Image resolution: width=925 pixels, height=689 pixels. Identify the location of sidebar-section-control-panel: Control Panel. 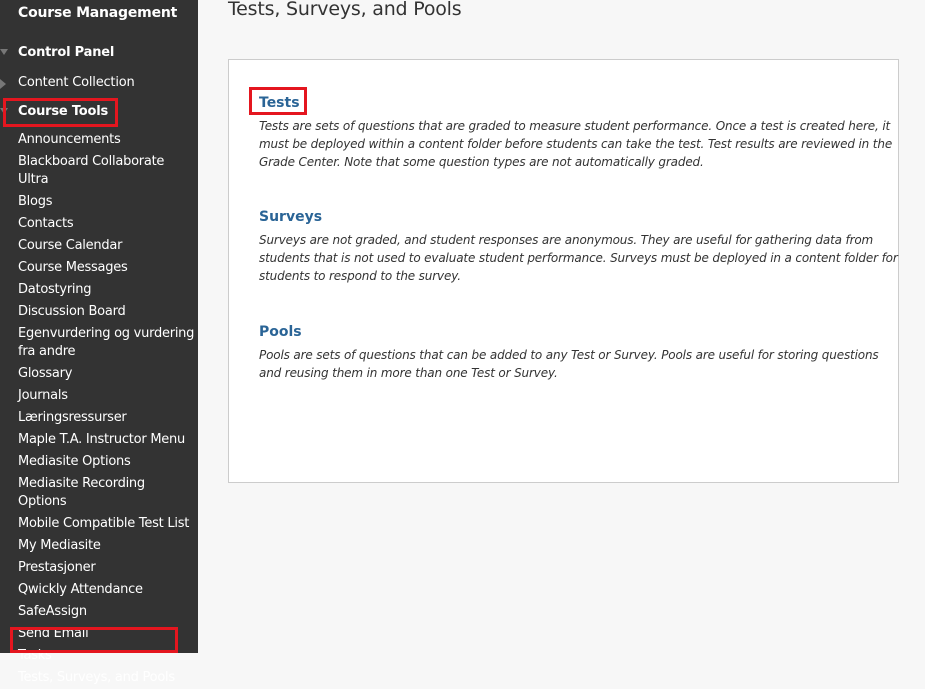
(66, 52).